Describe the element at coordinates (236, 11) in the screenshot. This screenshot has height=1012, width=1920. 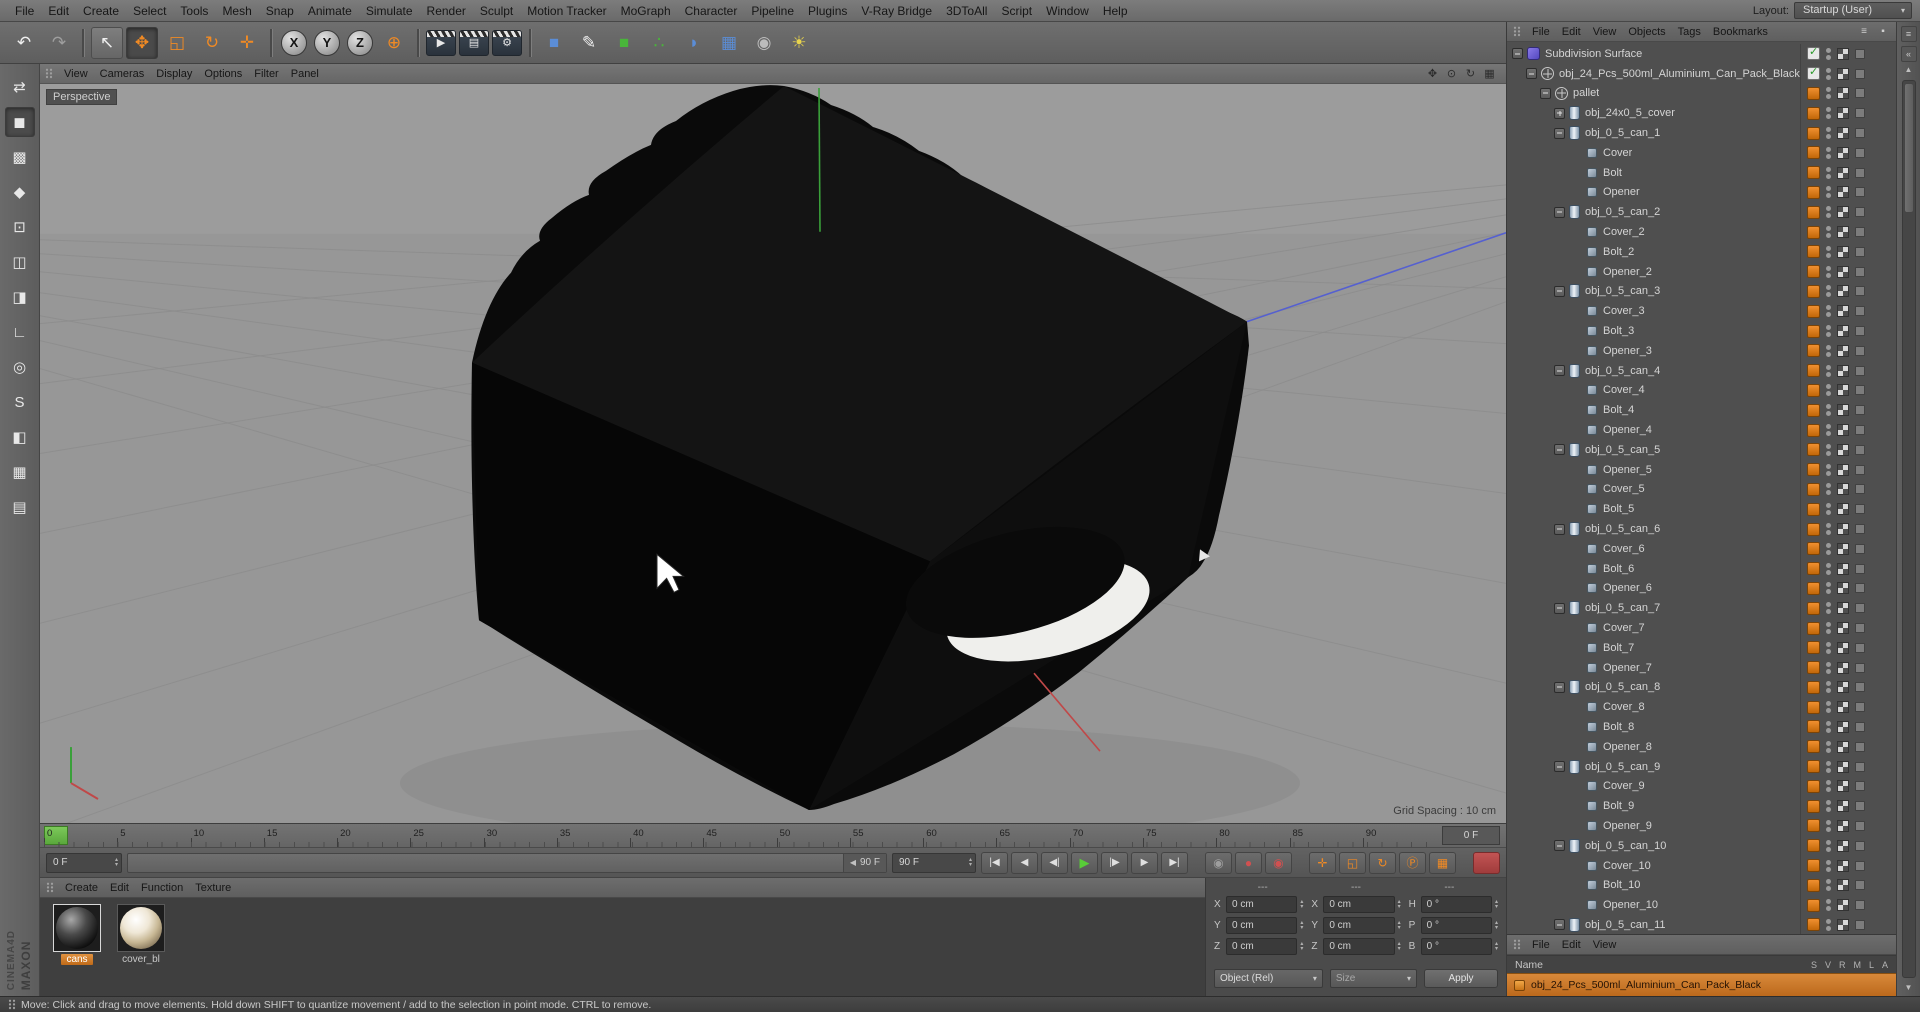
I see `menu-item: Mesh` at that location.